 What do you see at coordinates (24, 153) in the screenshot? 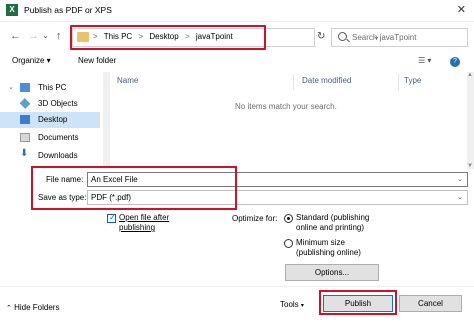
I see `downloads-icon: ⬇` at bounding box center [24, 153].